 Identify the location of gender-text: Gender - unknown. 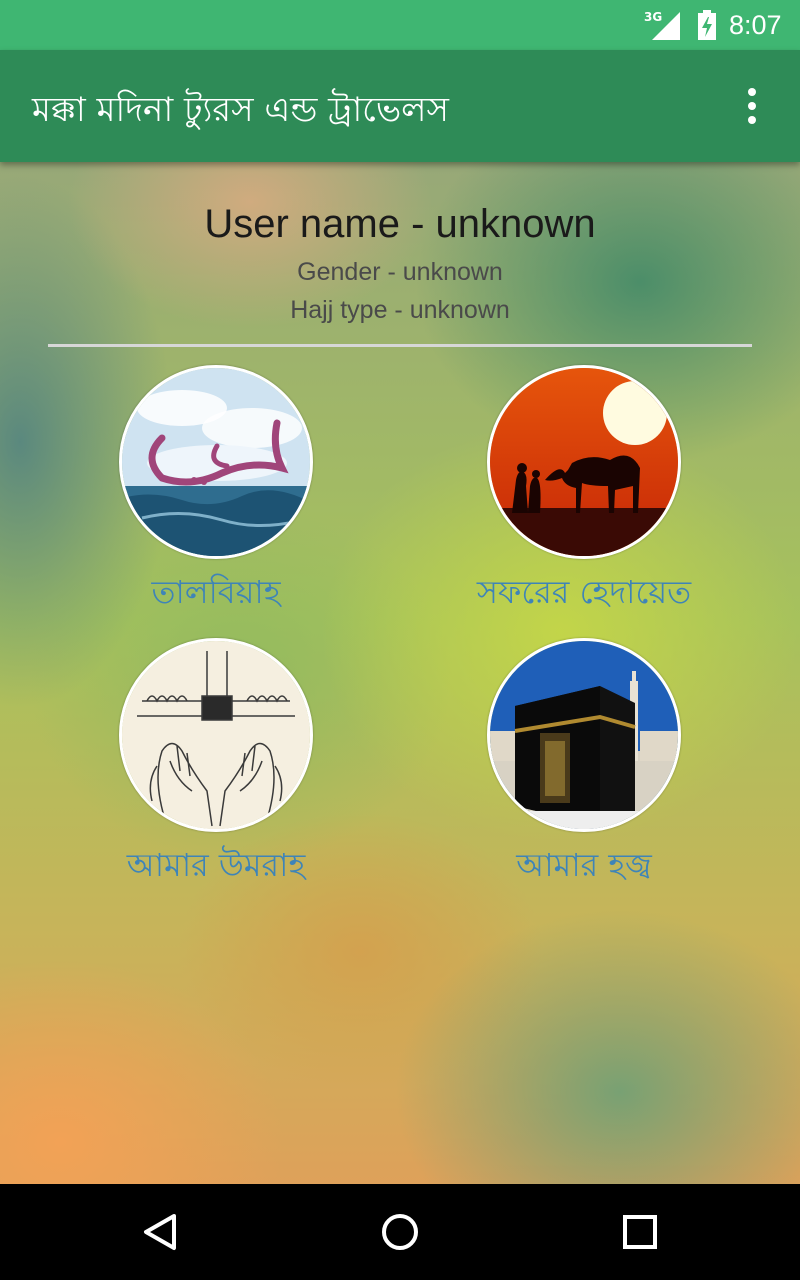
(400, 272).